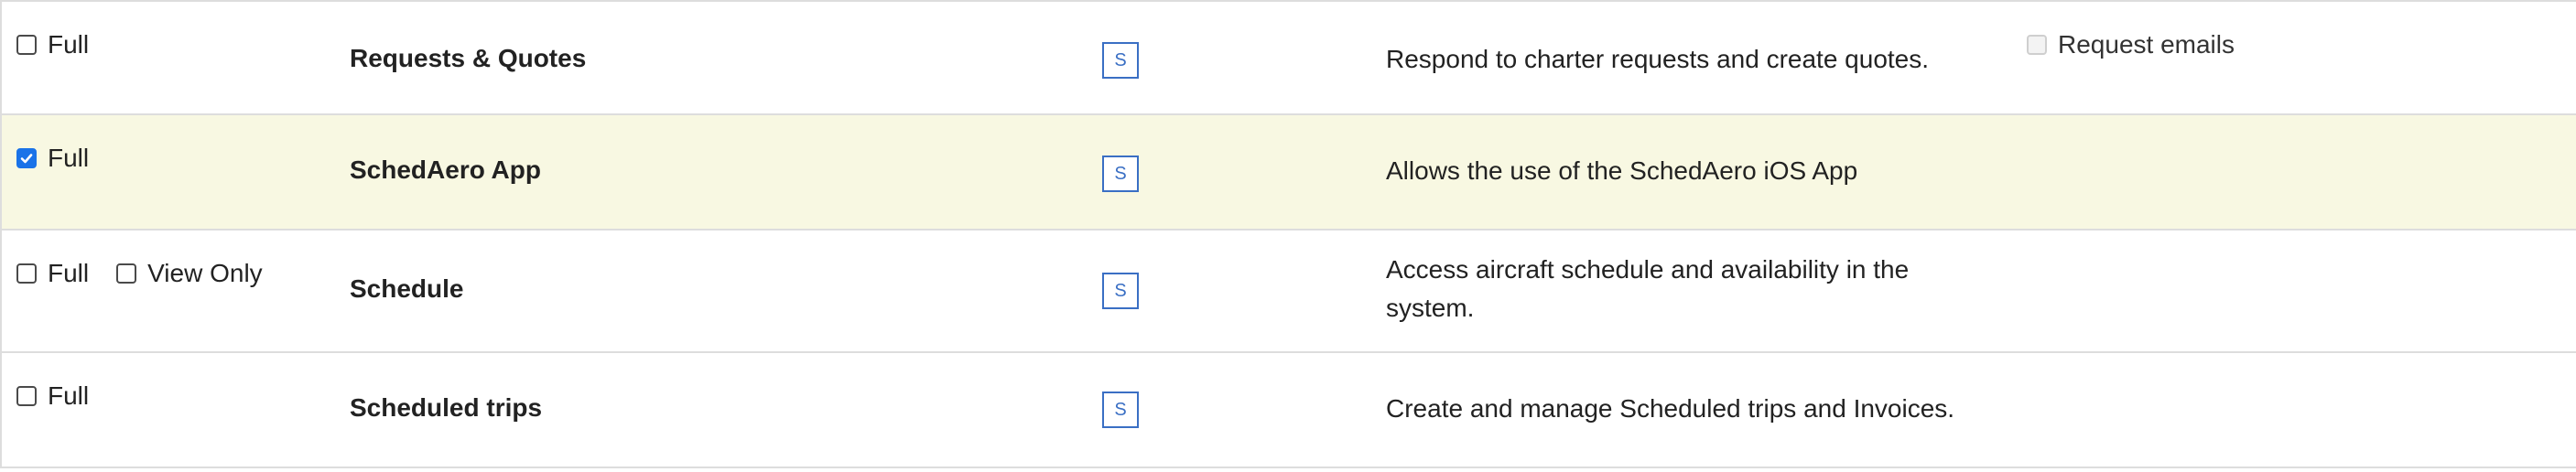  What do you see at coordinates (205, 273) in the screenshot?
I see `view-only-label: View Only` at bounding box center [205, 273].